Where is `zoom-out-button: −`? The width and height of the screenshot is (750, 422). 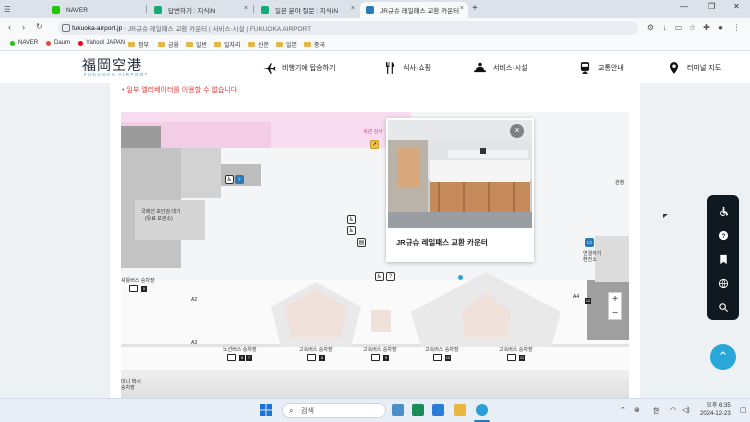
zoom-out-button: − is located at coordinates (615, 314).